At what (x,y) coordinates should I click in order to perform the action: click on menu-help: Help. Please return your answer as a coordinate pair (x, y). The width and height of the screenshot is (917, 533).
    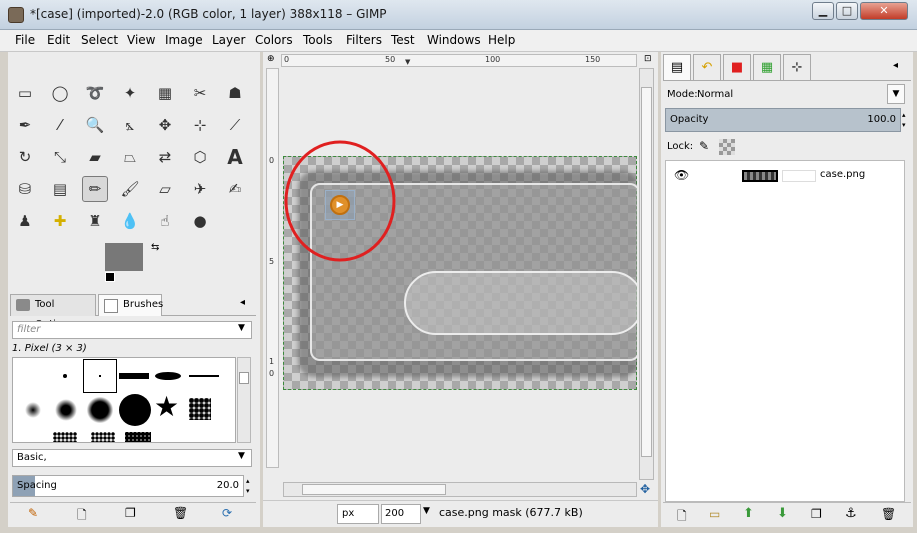
    Looking at the image, I should click on (501, 40).